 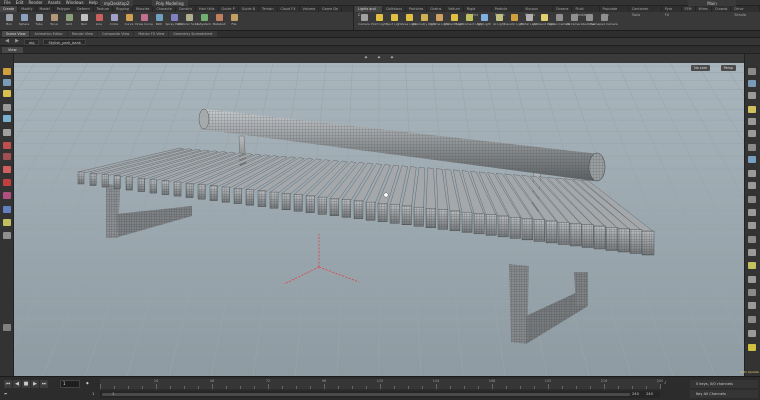 What do you see at coordinates (704, 9) in the screenshot?
I see `shelf-tab: Wires` at bounding box center [704, 9].